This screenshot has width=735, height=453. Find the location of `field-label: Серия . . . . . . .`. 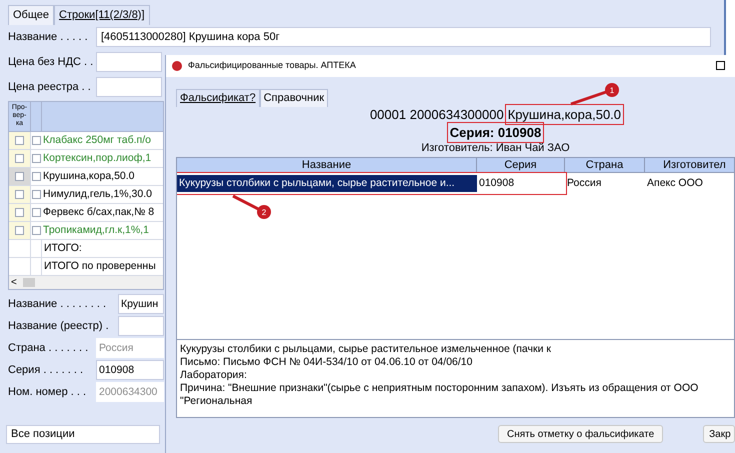

field-label: Серия . . . . . . . is located at coordinates (46, 370).